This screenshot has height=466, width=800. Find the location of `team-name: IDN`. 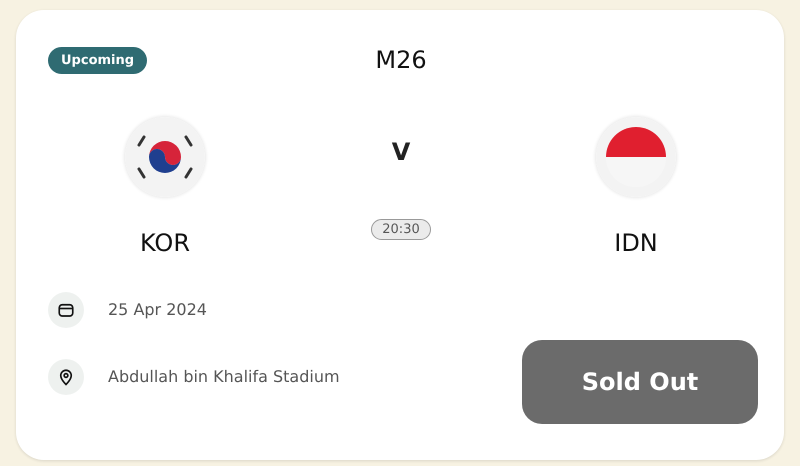

team-name: IDN is located at coordinates (636, 243).